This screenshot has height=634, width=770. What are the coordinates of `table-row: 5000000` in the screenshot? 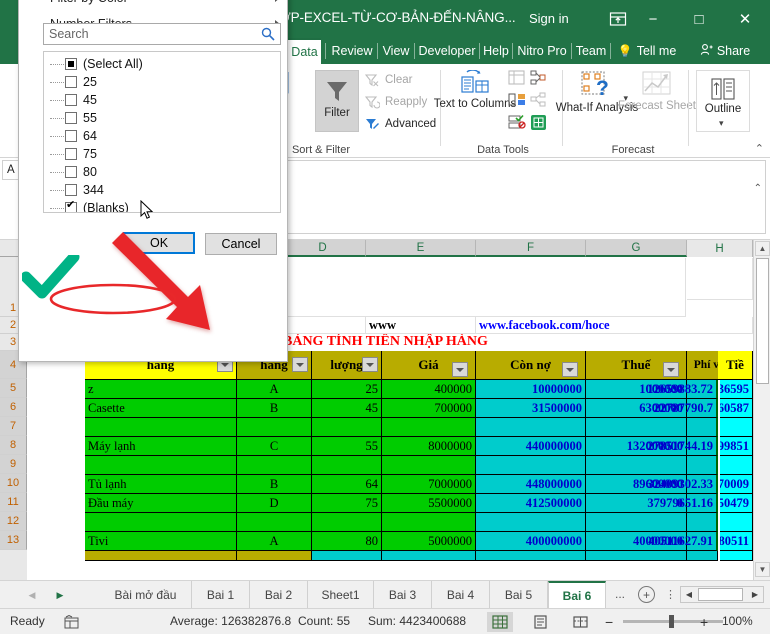 It's located at (429, 541).